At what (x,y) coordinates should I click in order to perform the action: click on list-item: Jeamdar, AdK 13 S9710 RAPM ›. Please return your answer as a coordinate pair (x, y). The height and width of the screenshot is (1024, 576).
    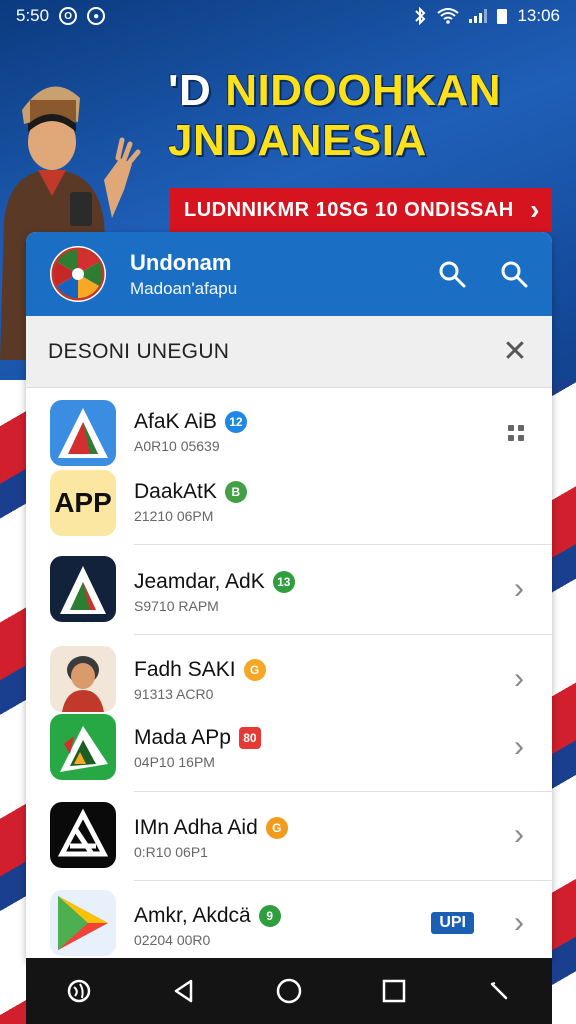
    Looking at the image, I should click on (289, 589).